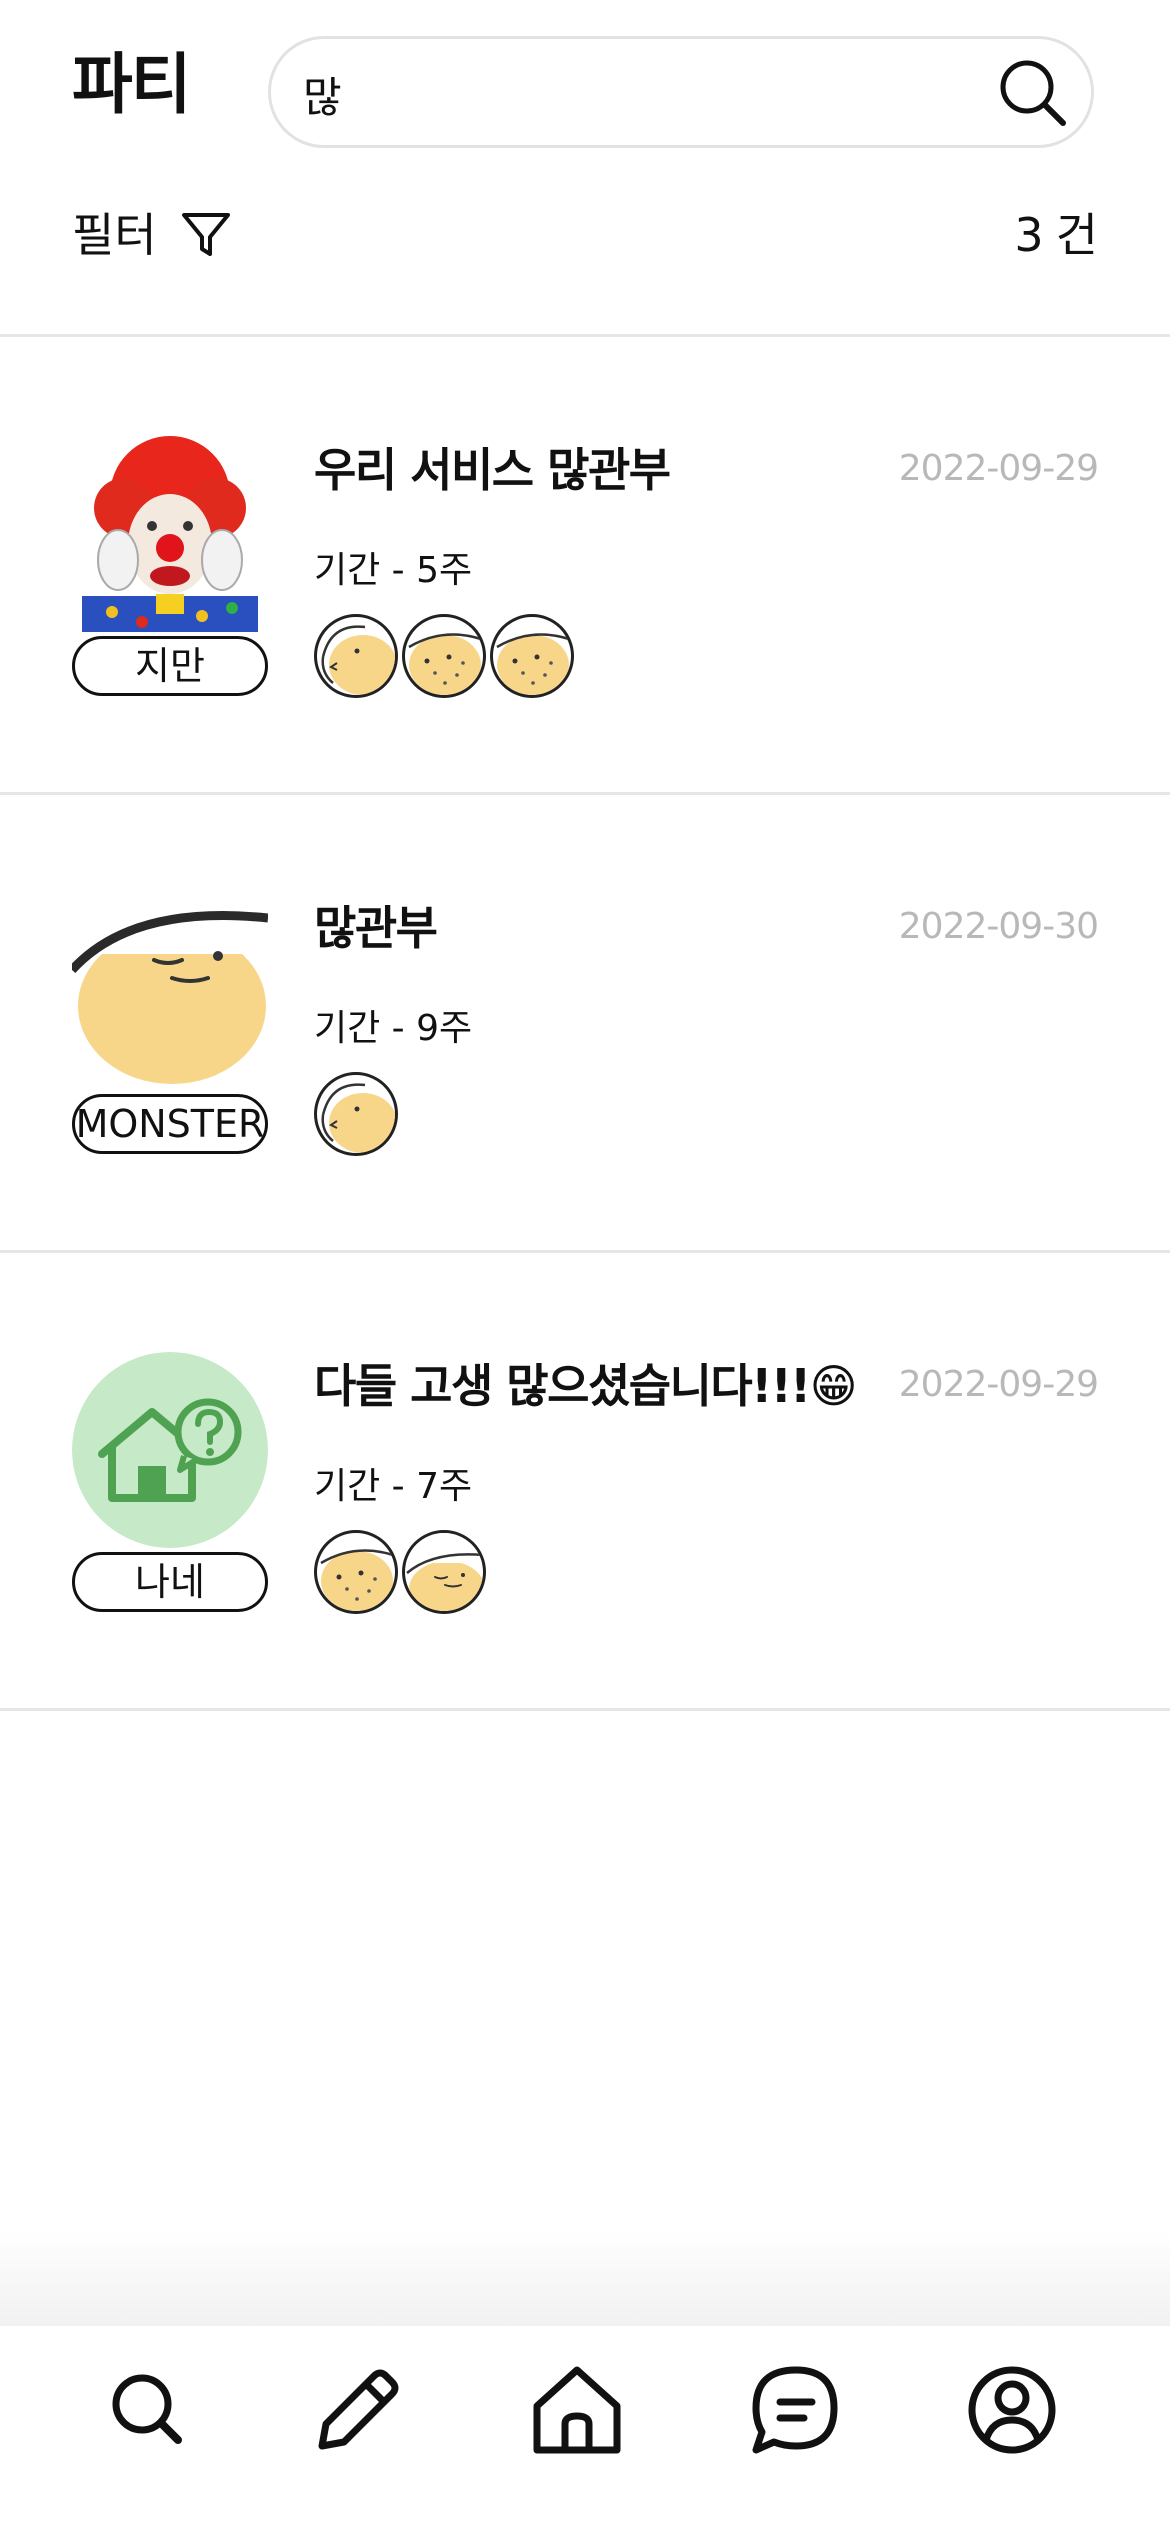 The width and height of the screenshot is (1170, 2532). What do you see at coordinates (585, 168) in the screenshot?
I see `header: 파티 필터 3건` at bounding box center [585, 168].